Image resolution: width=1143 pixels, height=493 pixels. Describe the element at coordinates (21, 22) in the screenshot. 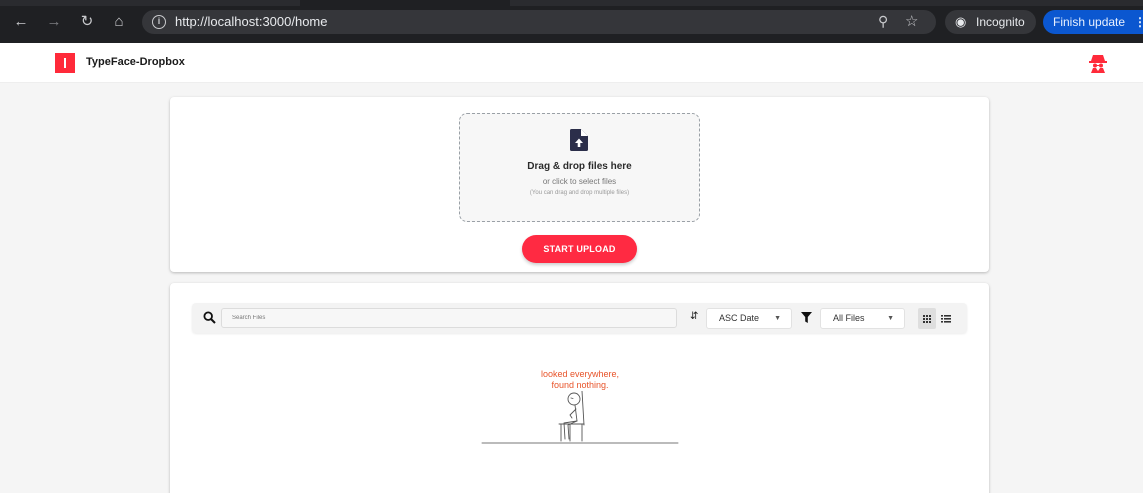

I see `back-icon: ←` at that location.